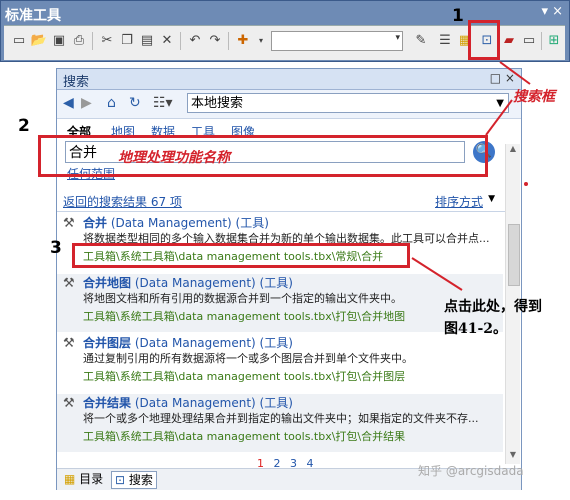 The width and height of the screenshot is (570, 500). I want to click on arrow-to-search-input, so click(499, 117).